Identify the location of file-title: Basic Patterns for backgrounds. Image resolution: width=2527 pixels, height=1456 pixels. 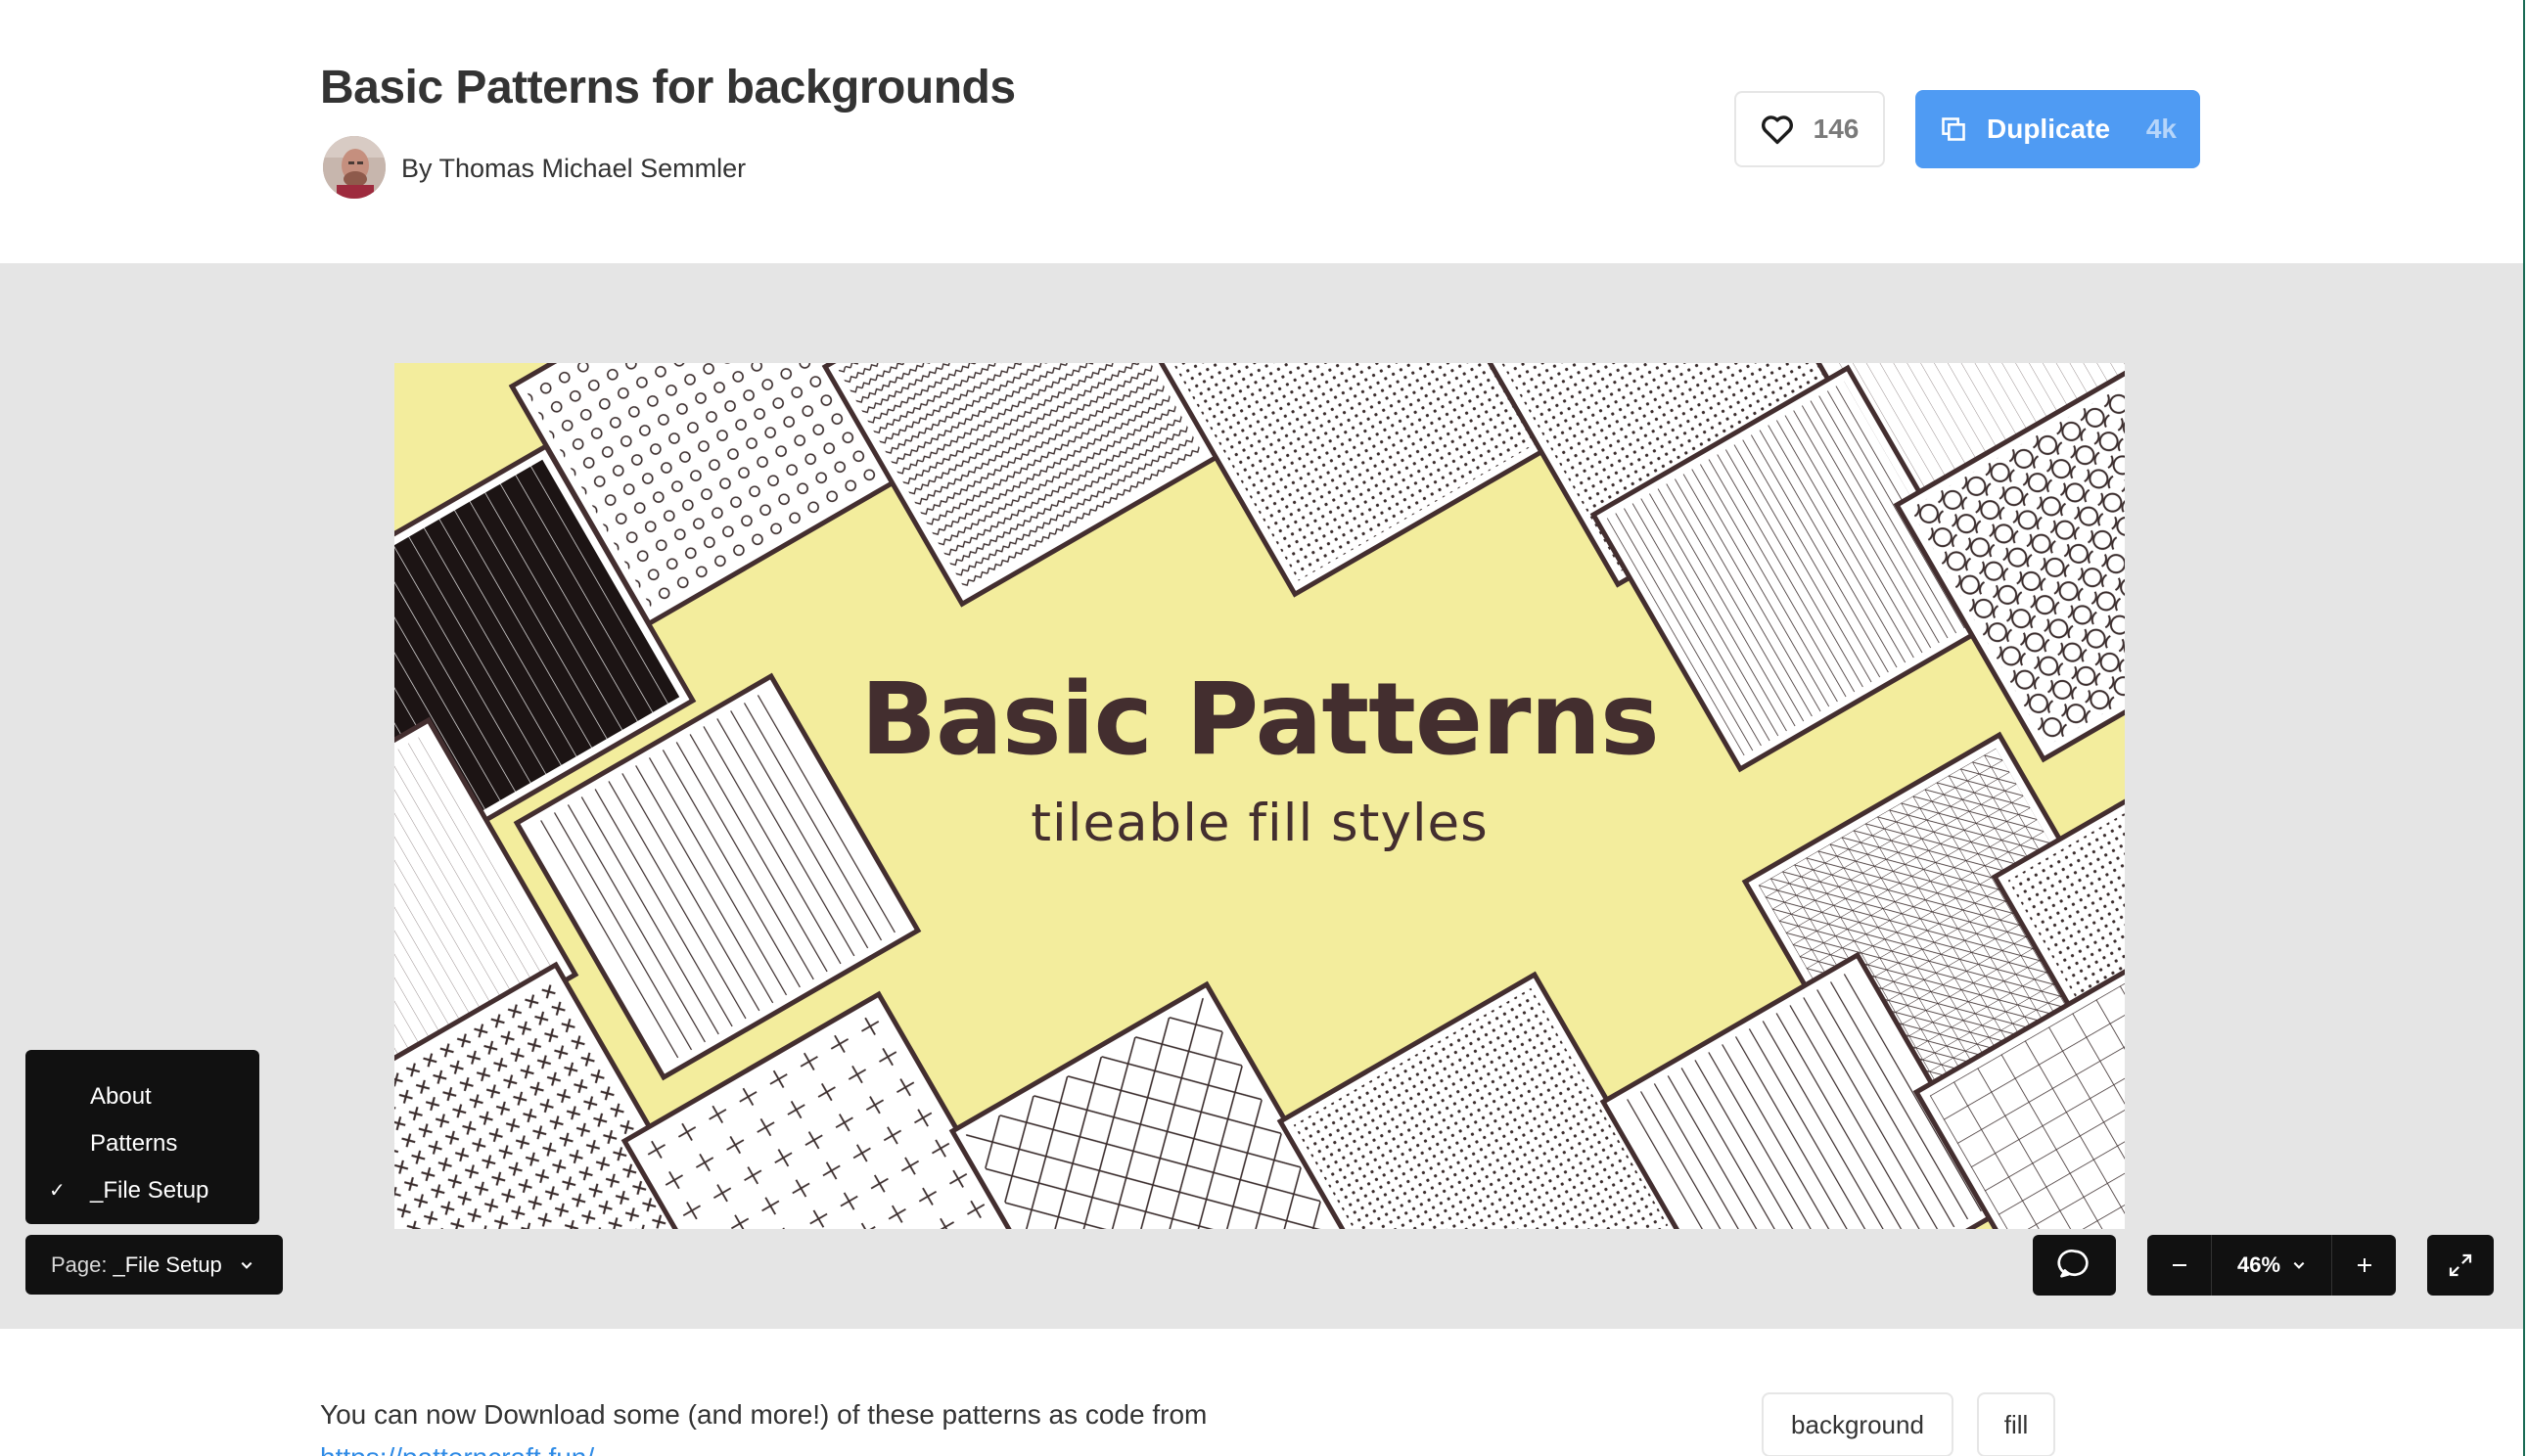
(668, 88).